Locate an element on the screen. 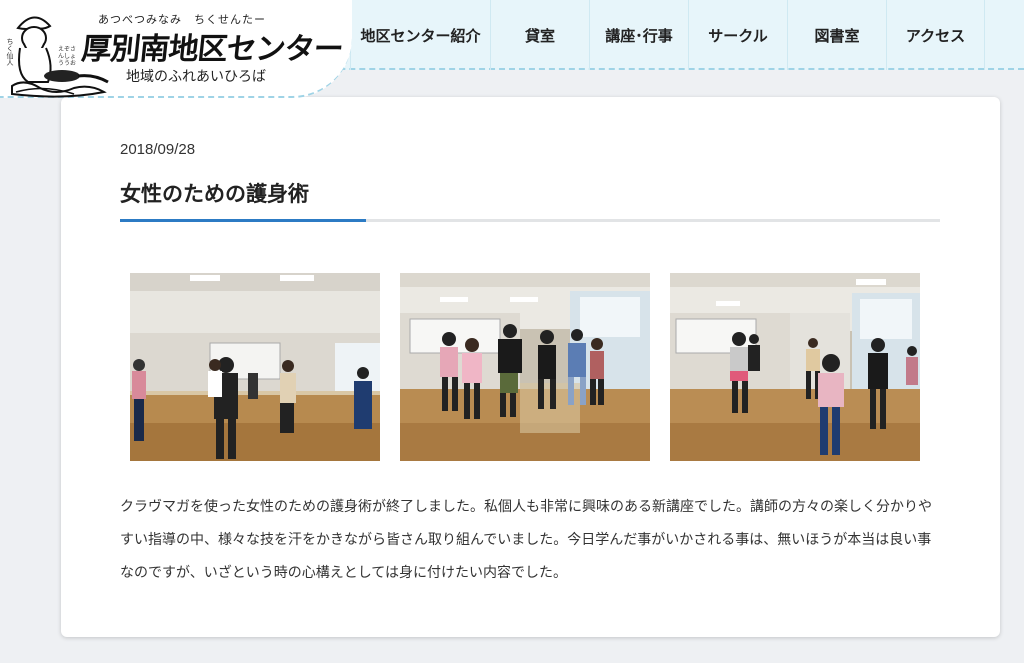  nav-item-center-intro: 地区センター紹介 is located at coordinates (420, 35).